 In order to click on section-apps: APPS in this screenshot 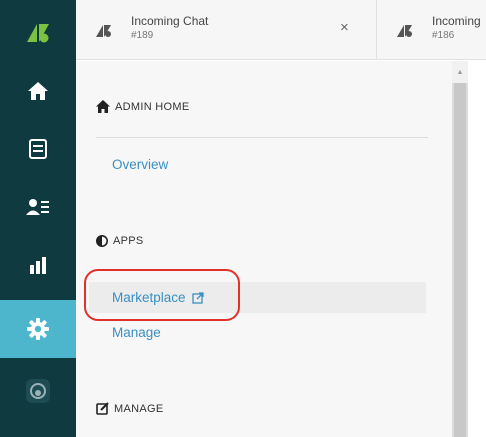, I will do `click(120, 241)`.